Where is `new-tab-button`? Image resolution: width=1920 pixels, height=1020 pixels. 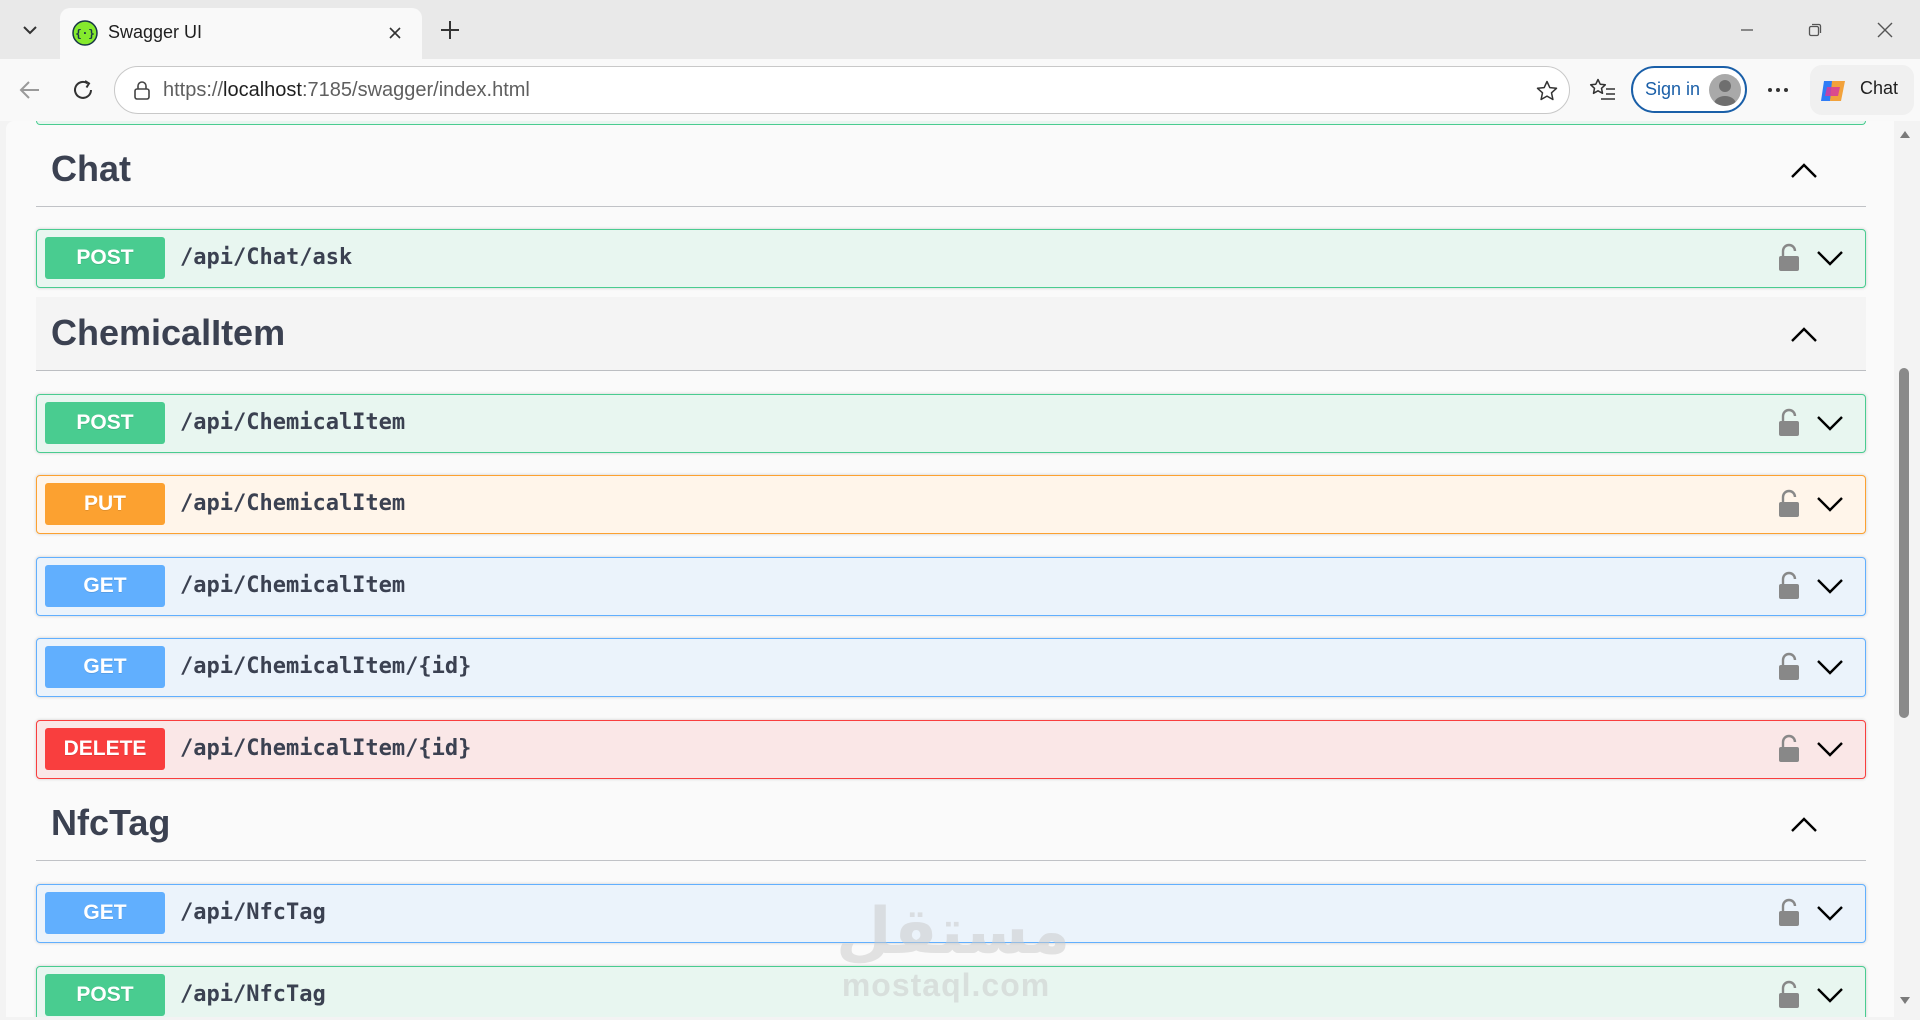
new-tab-button is located at coordinates (450, 30).